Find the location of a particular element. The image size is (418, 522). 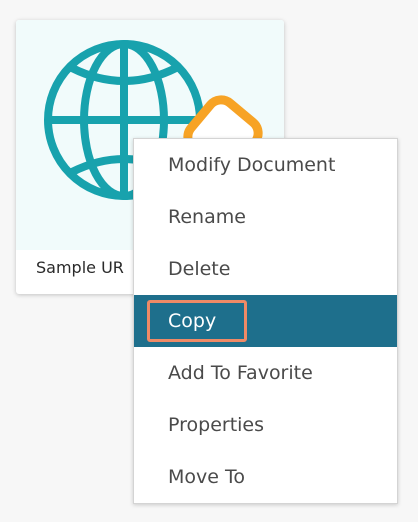

menu-item-delete: Delete is located at coordinates (265, 269).